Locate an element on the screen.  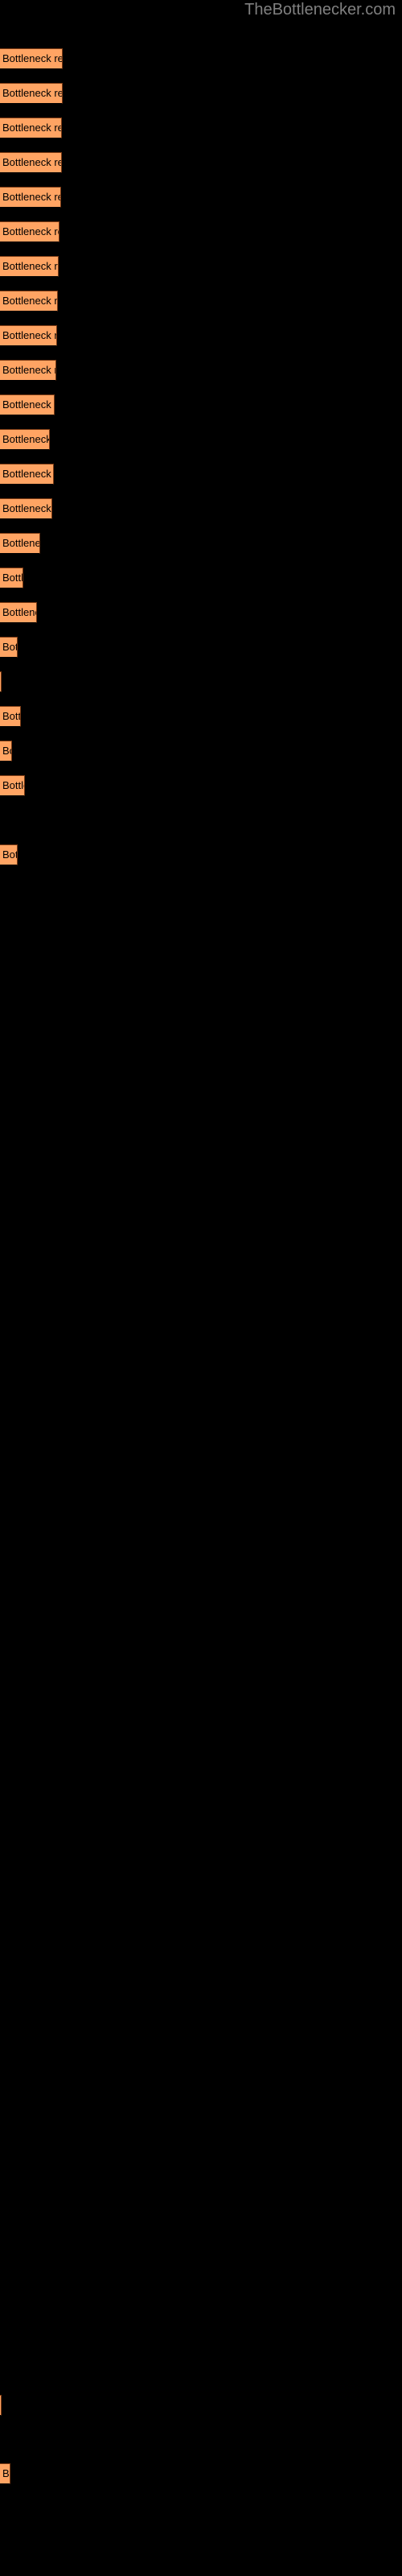
bar-15: Bottleneck result is located at coordinates (20, 543).